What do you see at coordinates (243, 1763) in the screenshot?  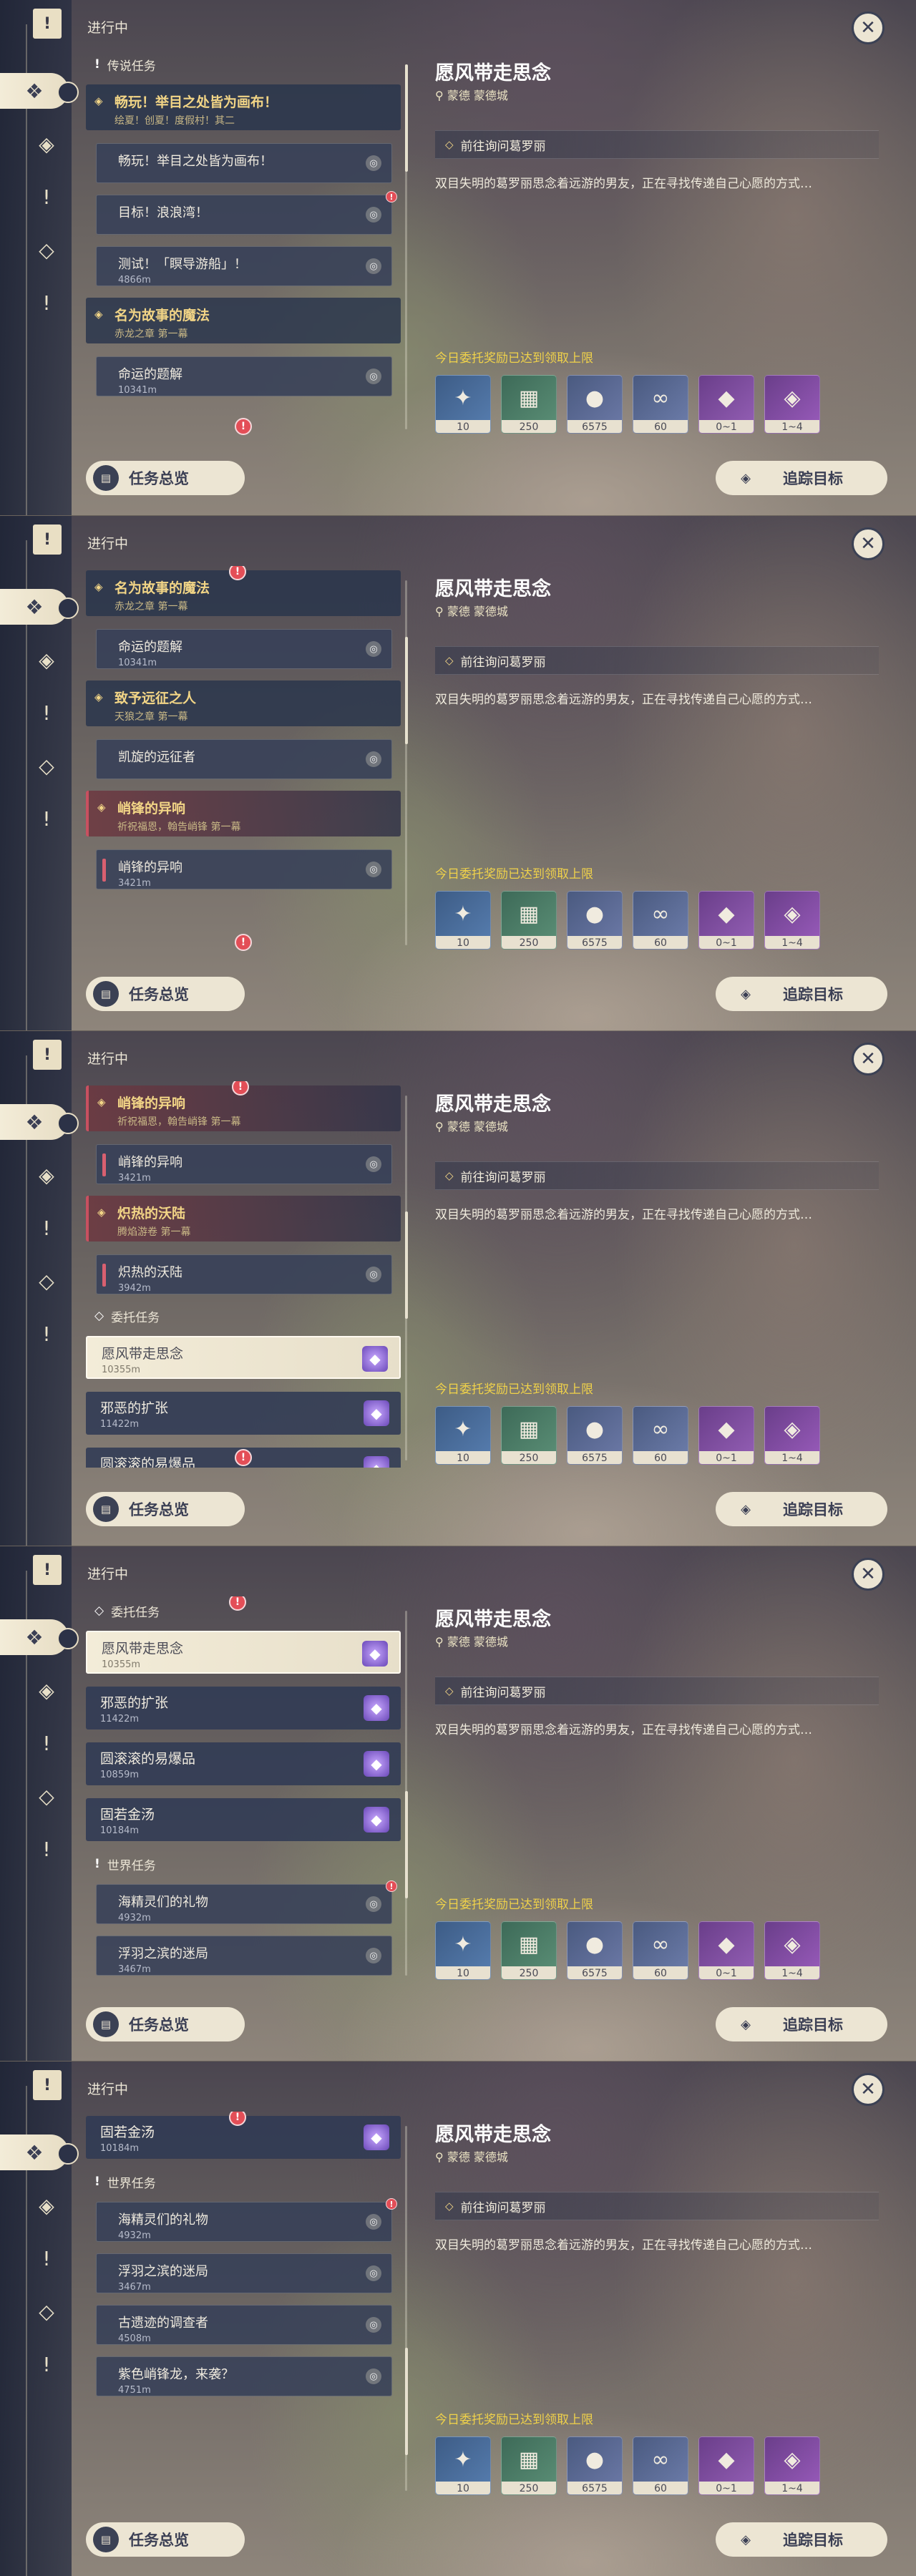 I see `commission-item: 圆滚滚的易爆品 10859m ◆` at bounding box center [243, 1763].